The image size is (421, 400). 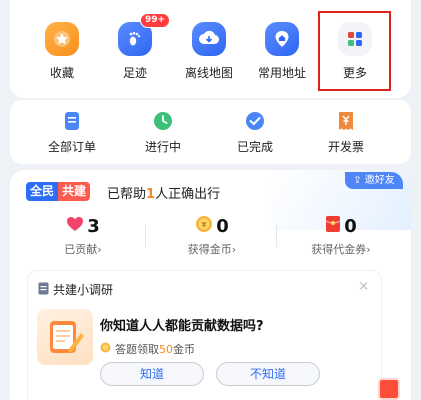 I want to click on red-packet-icon, so click(x=389, y=389).